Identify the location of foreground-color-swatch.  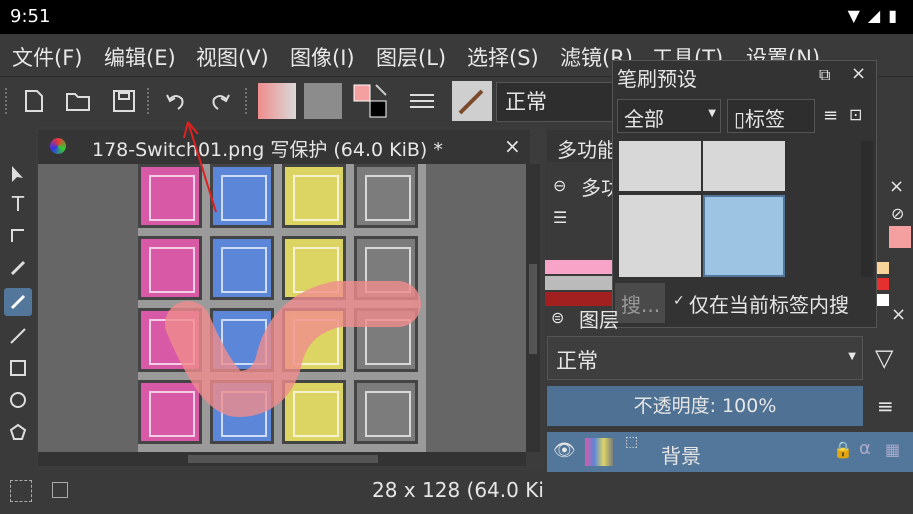
(900, 237).